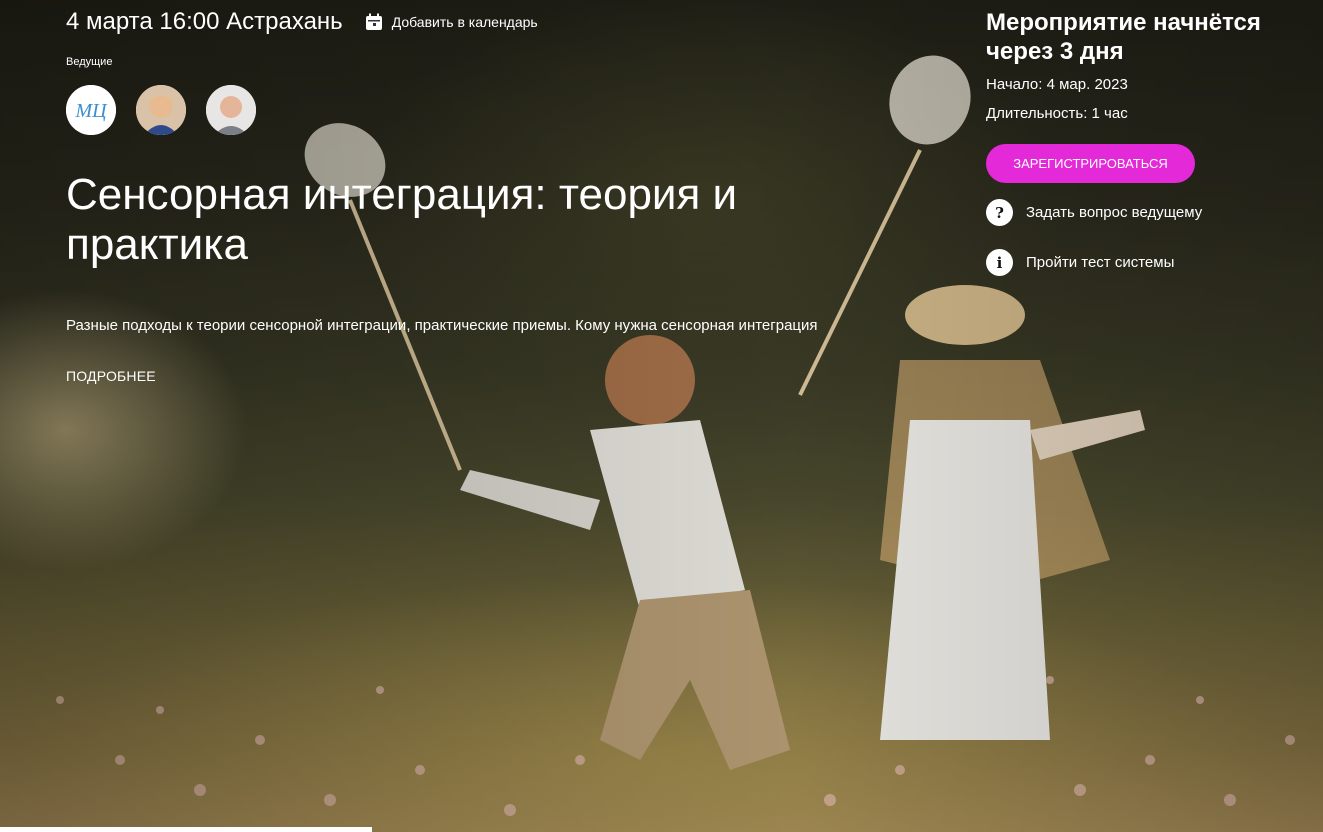 Image resolution: width=1323 pixels, height=832 pixels. Describe the element at coordinates (1100, 262) in the screenshot. I see `system-test-label: Пройти тест системы` at that location.